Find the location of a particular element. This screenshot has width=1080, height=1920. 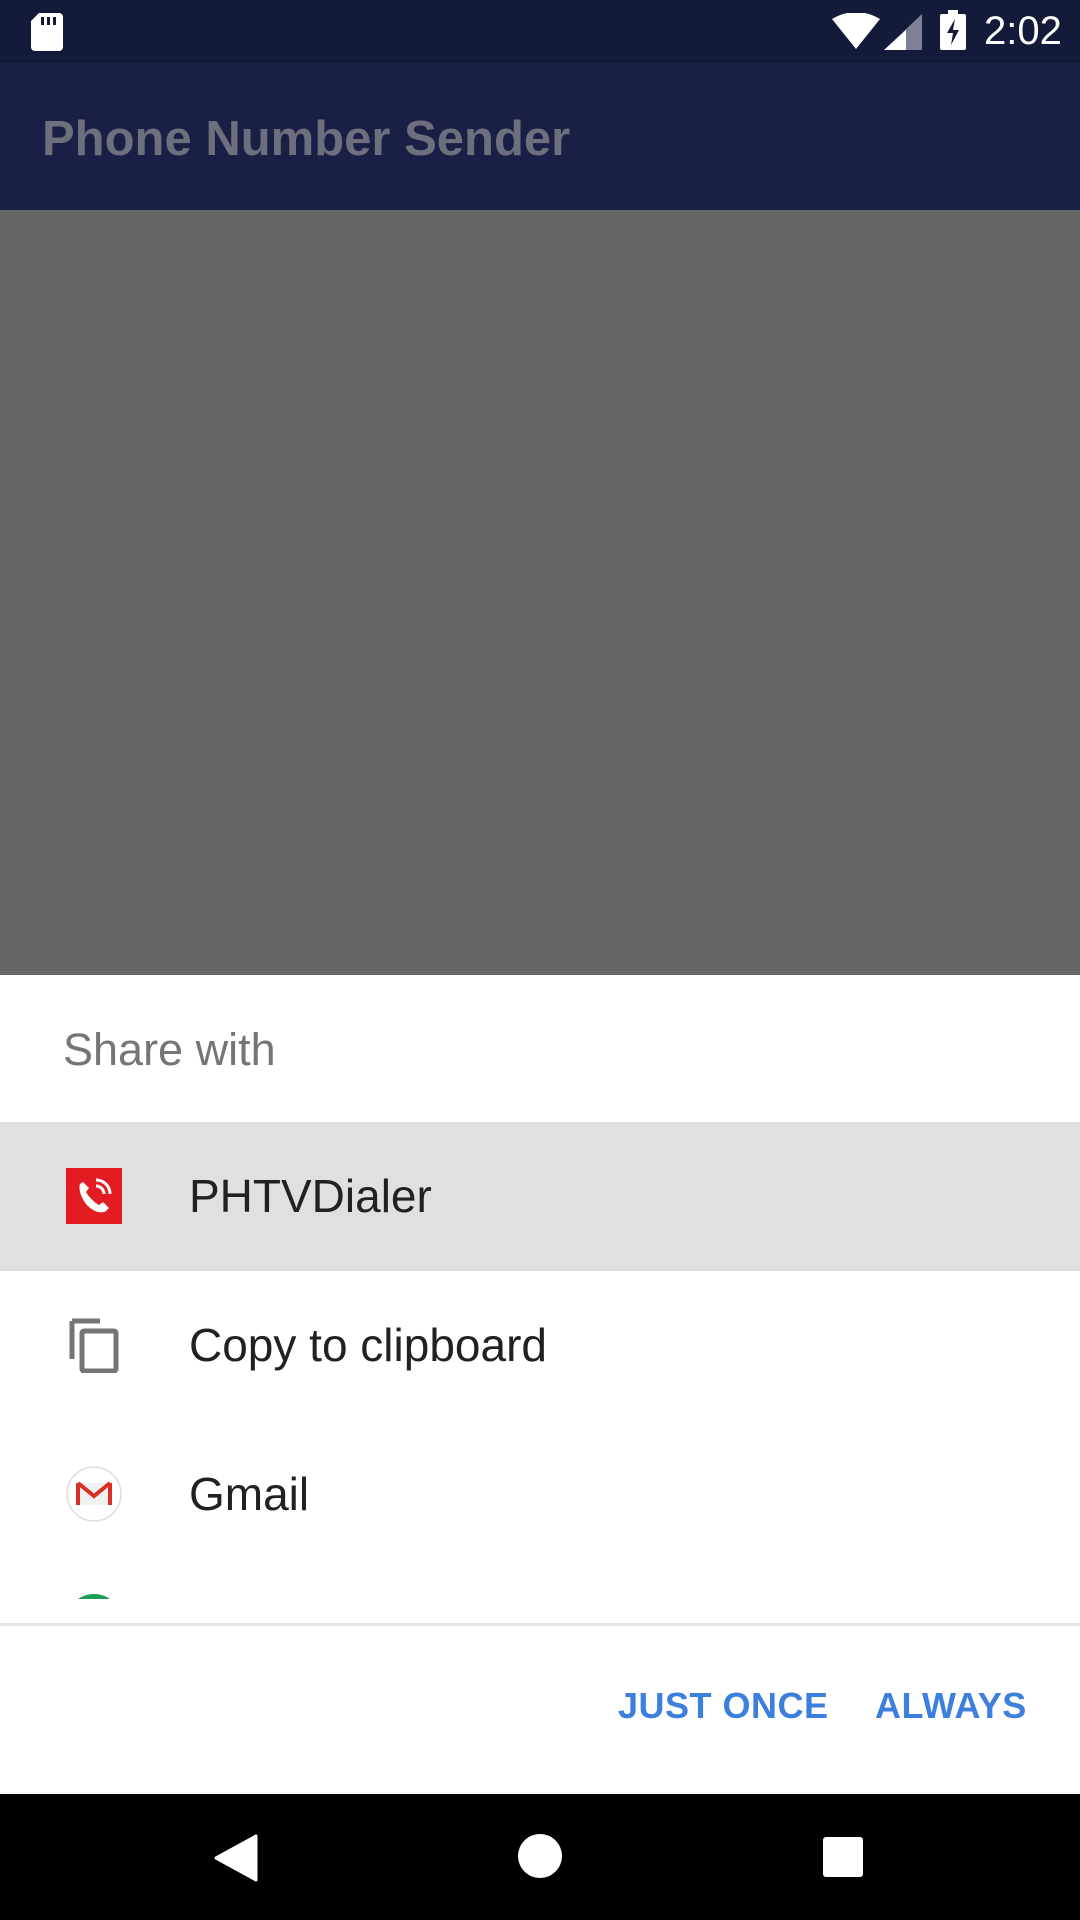

app-title: Phone Number Sender is located at coordinates (306, 139).